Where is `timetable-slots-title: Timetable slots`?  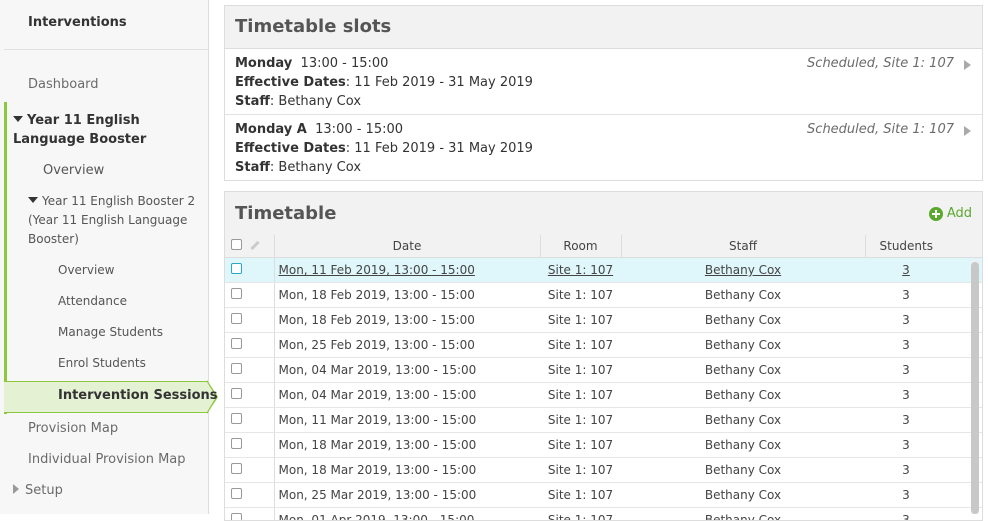
timetable-slots-title: Timetable slots is located at coordinates (603, 27).